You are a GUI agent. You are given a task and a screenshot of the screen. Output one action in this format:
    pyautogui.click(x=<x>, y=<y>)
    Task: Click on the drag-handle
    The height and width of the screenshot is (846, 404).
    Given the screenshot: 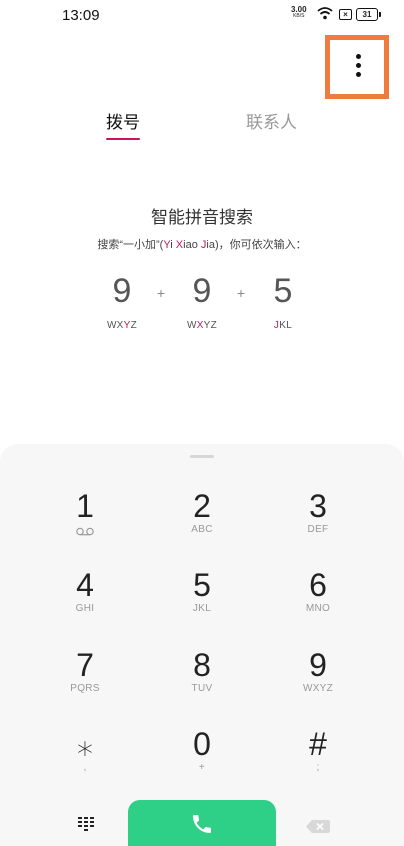 What is the action you would take?
    pyautogui.click(x=202, y=456)
    